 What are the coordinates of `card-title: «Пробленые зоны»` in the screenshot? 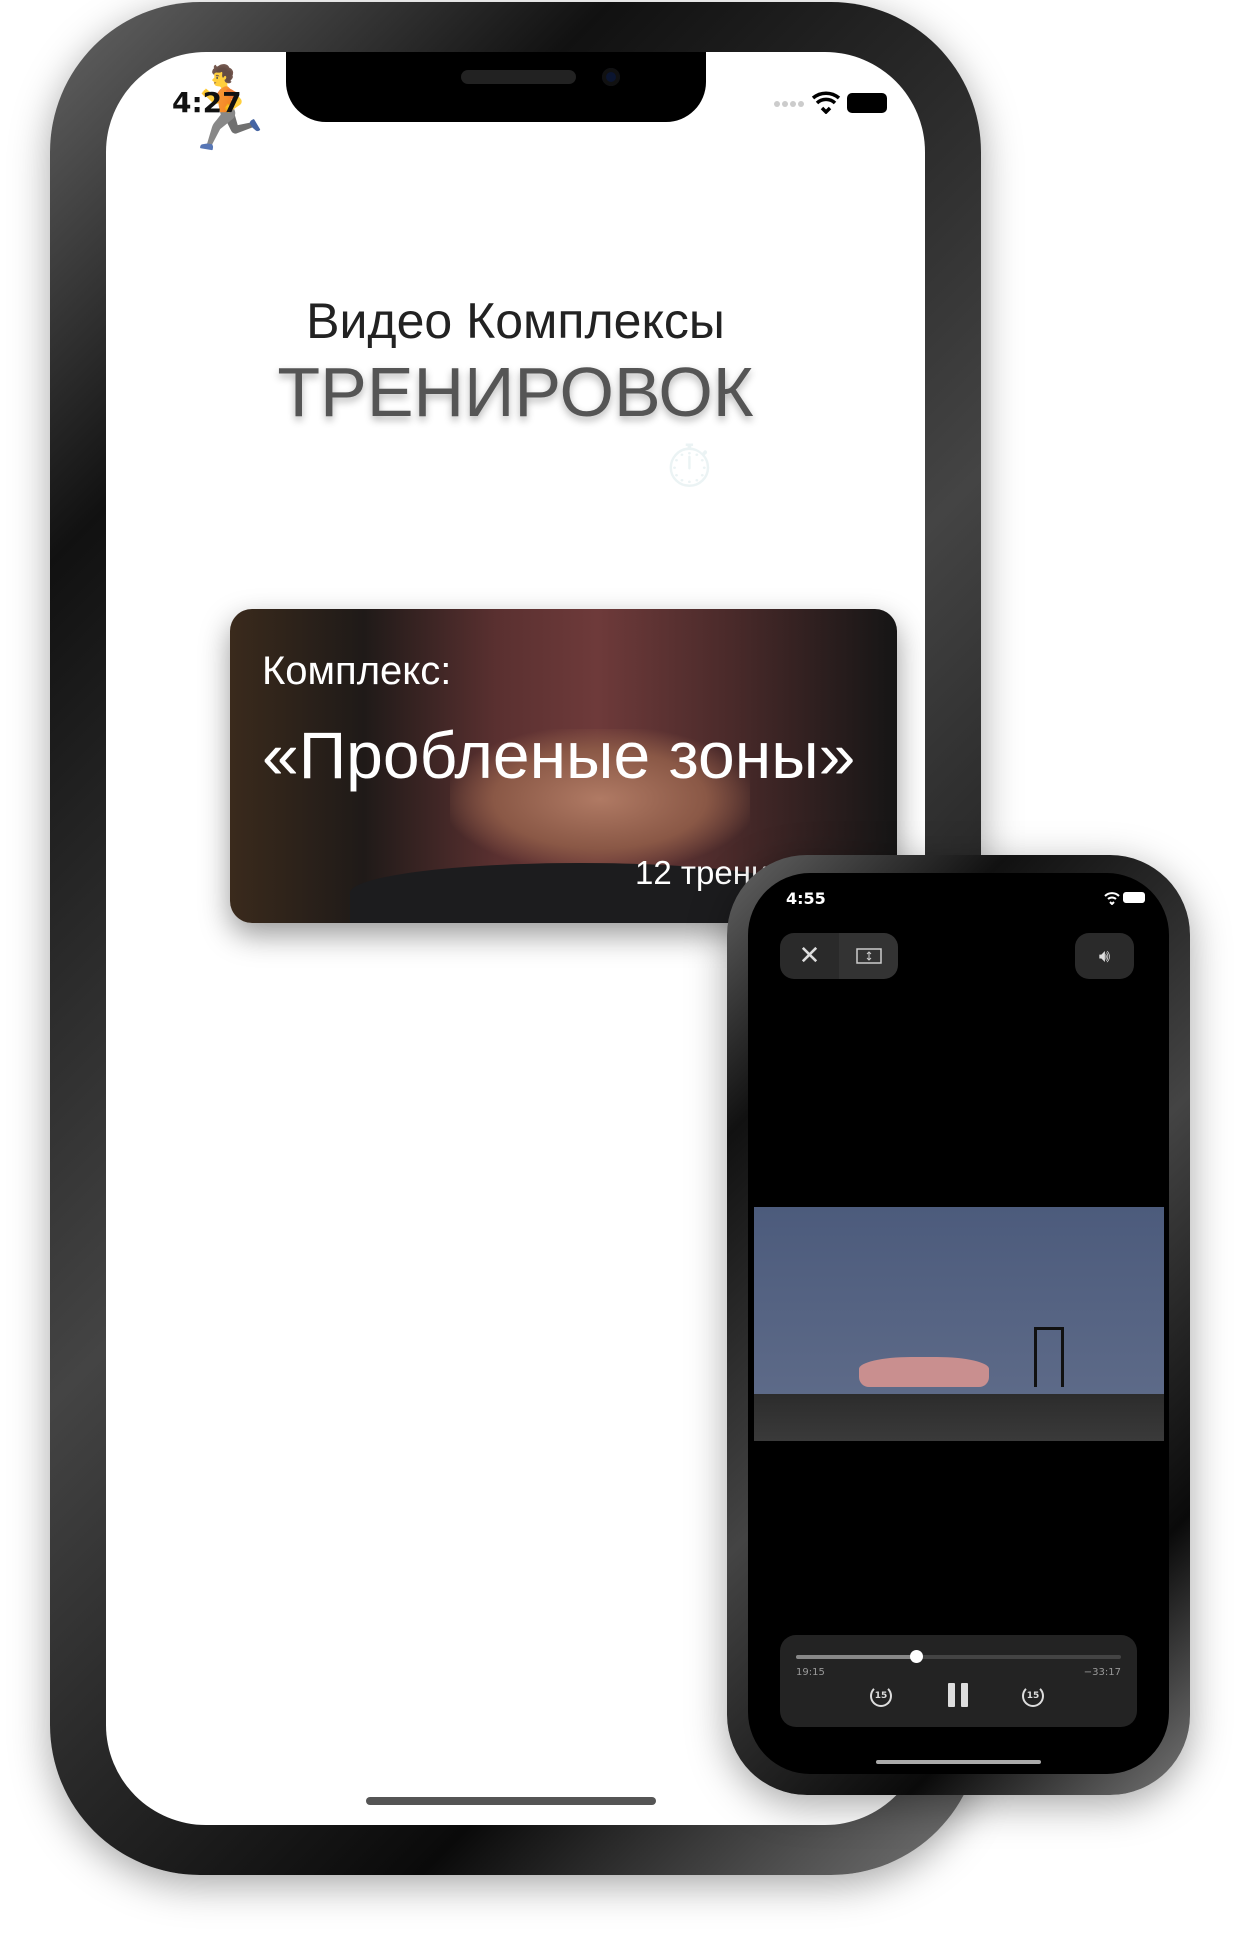 It's located at (559, 755).